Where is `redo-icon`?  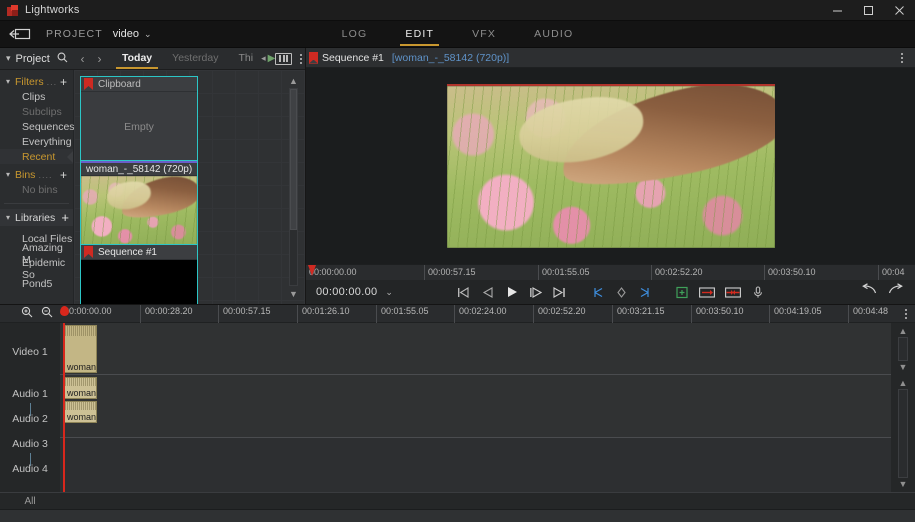
redo-icon is located at coordinates (895, 292).